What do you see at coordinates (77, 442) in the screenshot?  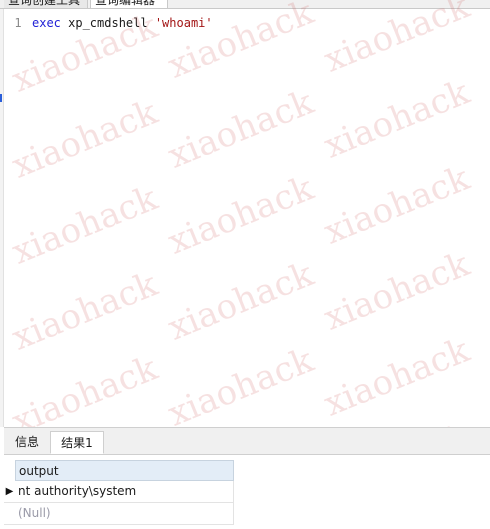 I see `tab-result-1: 结果1` at bounding box center [77, 442].